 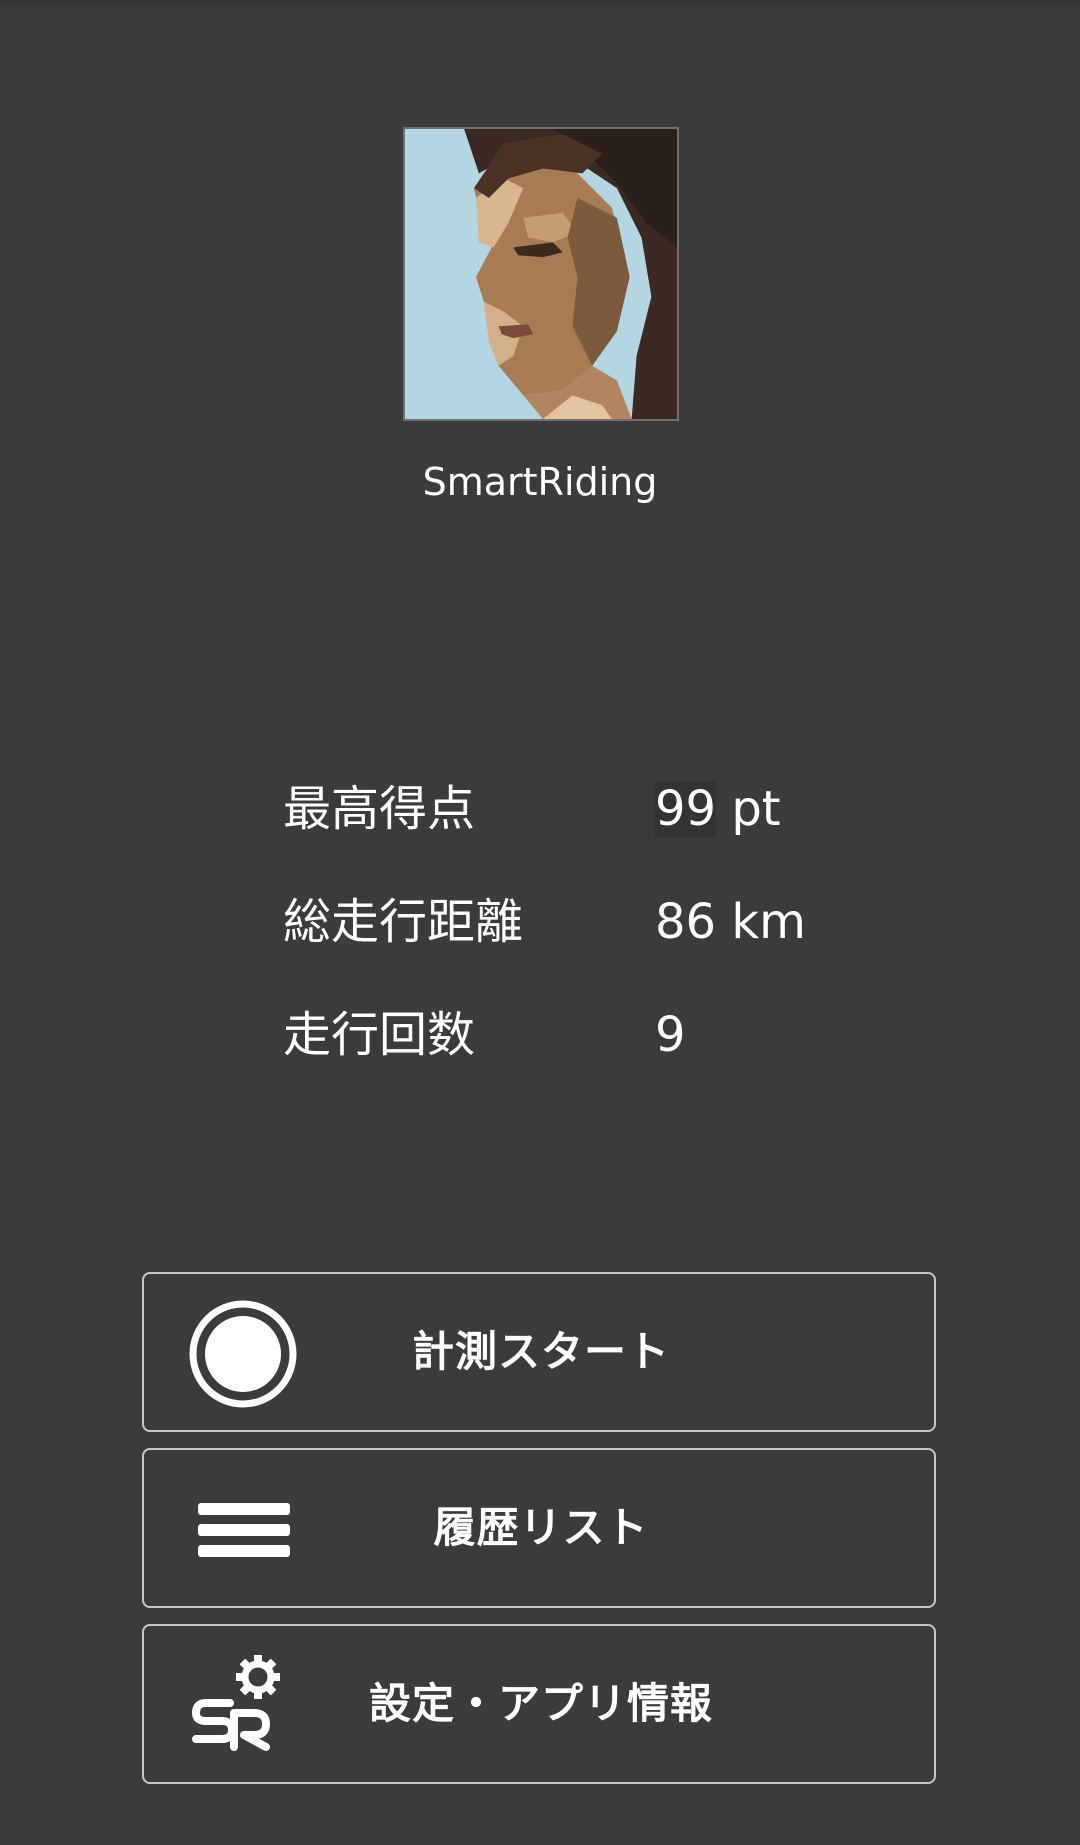 I want to click on settings-app-info-label: 設定・アプリ情報, so click(x=540, y=1703).